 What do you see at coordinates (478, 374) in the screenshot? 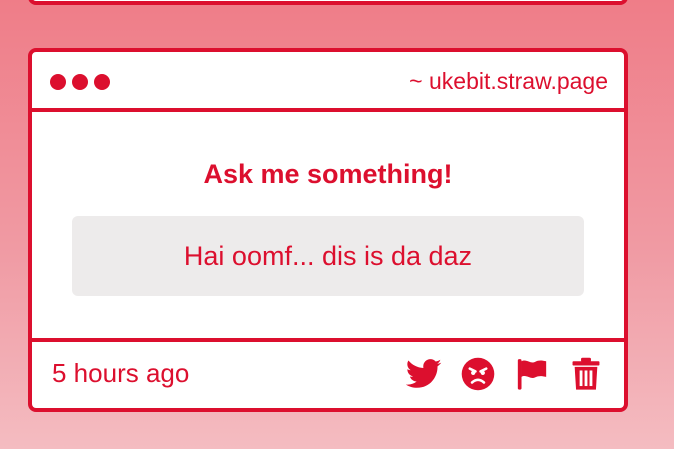
I see `angry-face-icon` at bounding box center [478, 374].